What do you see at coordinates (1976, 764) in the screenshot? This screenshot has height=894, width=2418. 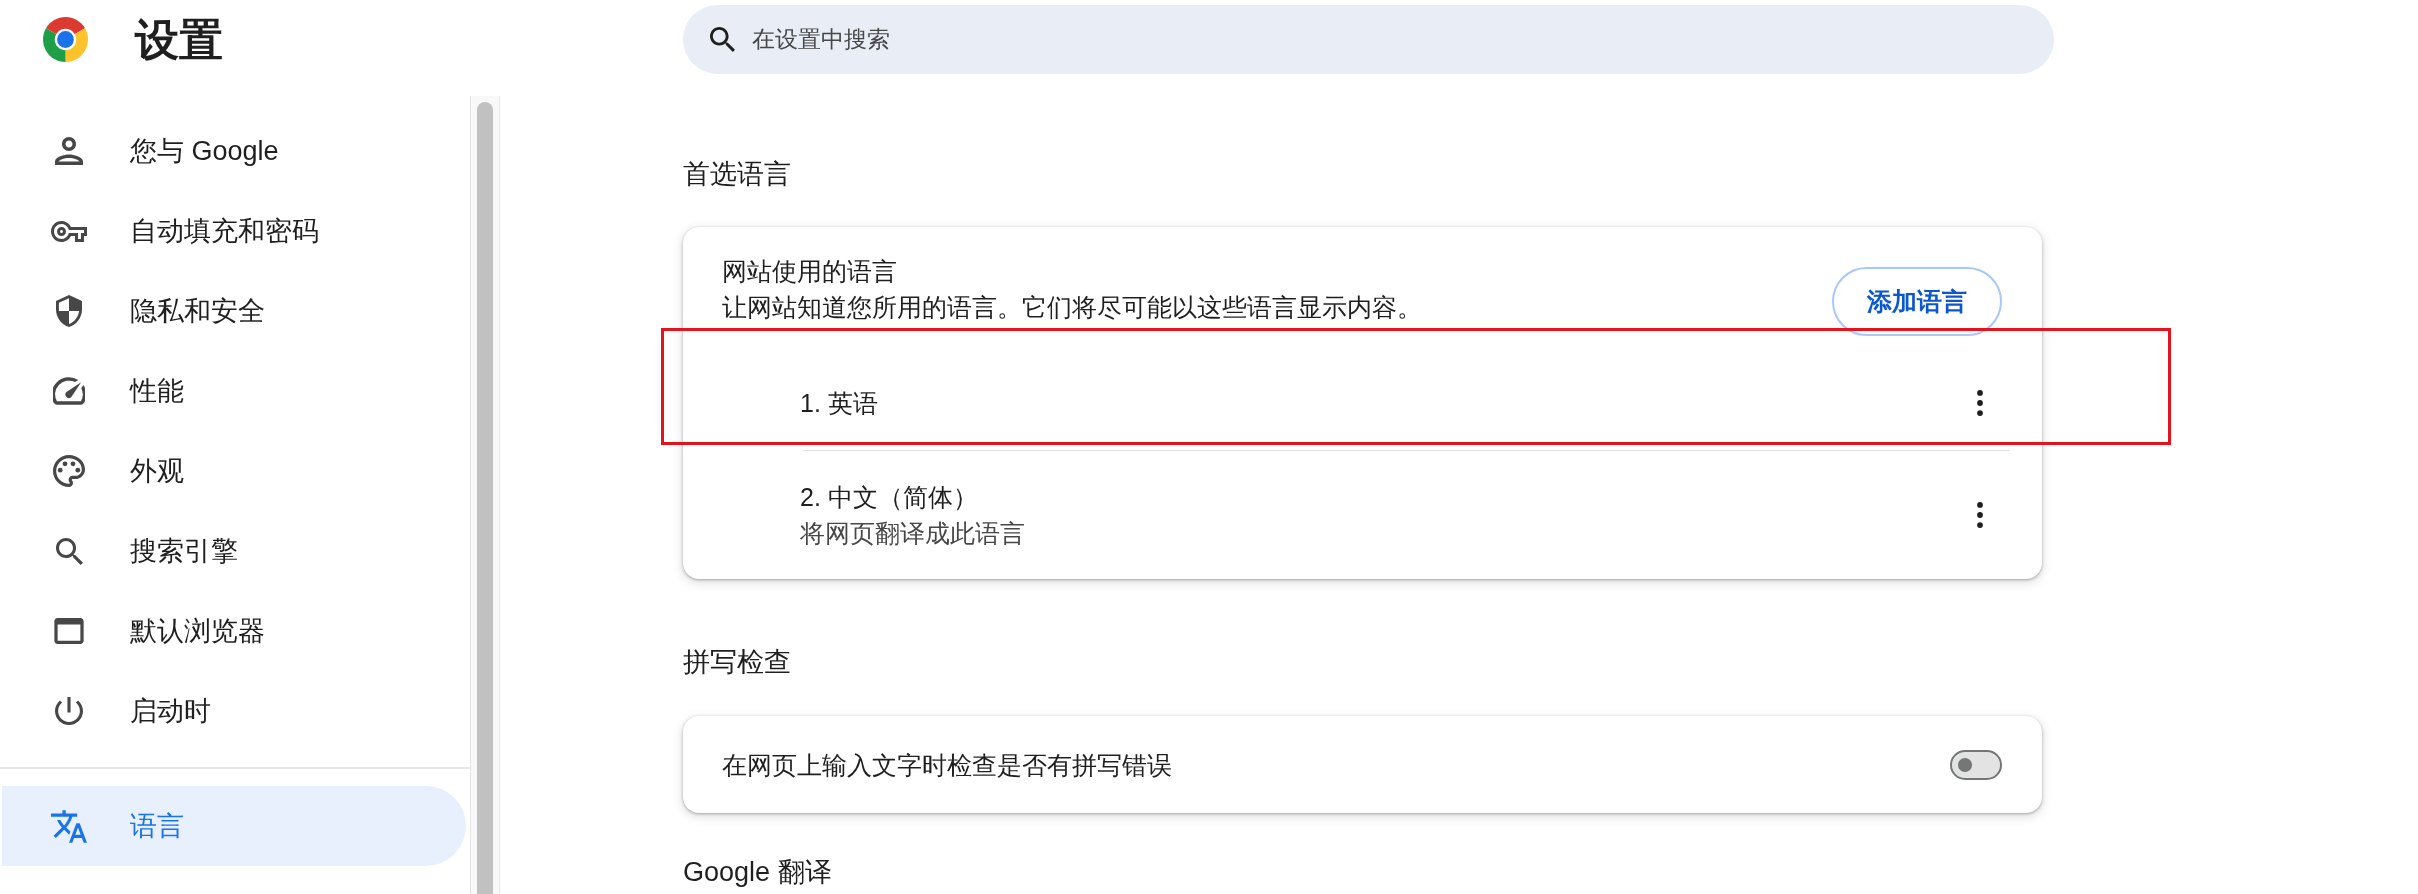 I see `toggle-switch` at bounding box center [1976, 764].